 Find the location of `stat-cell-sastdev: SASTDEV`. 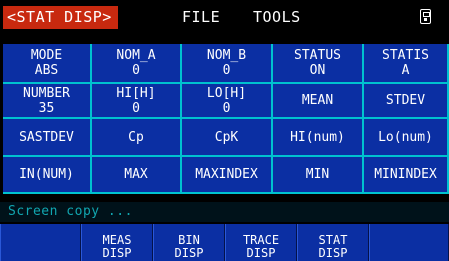

stat-cell-sastdev: SASTDEV is located at coordinates (47, 138).